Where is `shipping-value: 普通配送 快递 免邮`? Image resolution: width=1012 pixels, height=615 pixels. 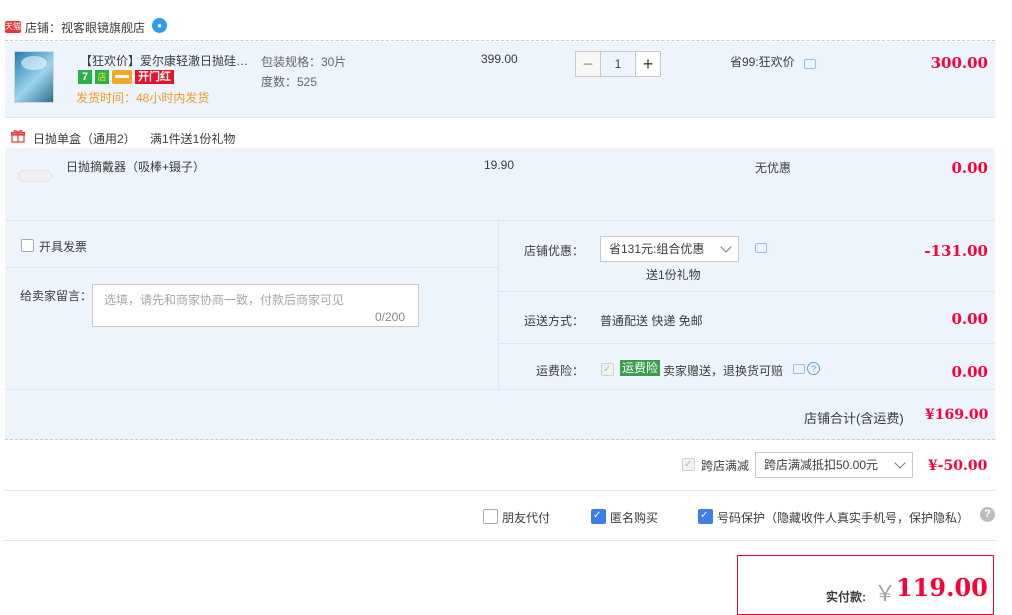
shipping-value: 普通配送 快递 免邮 is located at coordinates (651, 321).